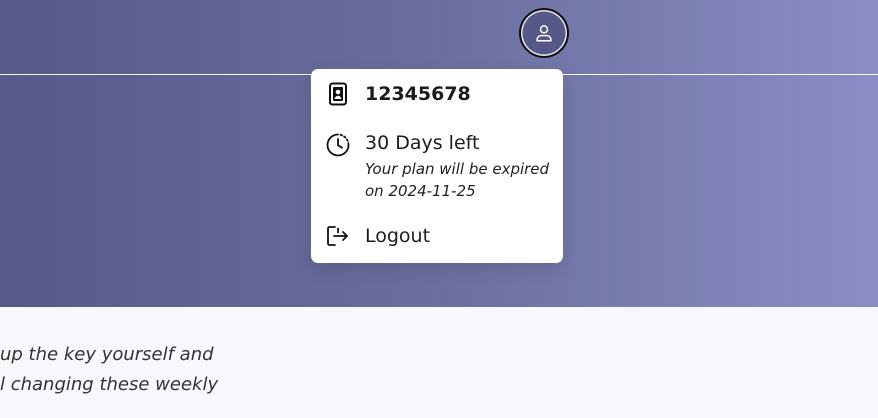  Describe the element at coordinates (338, 94) in the screenshot. I see `id-card-icon` at that location.